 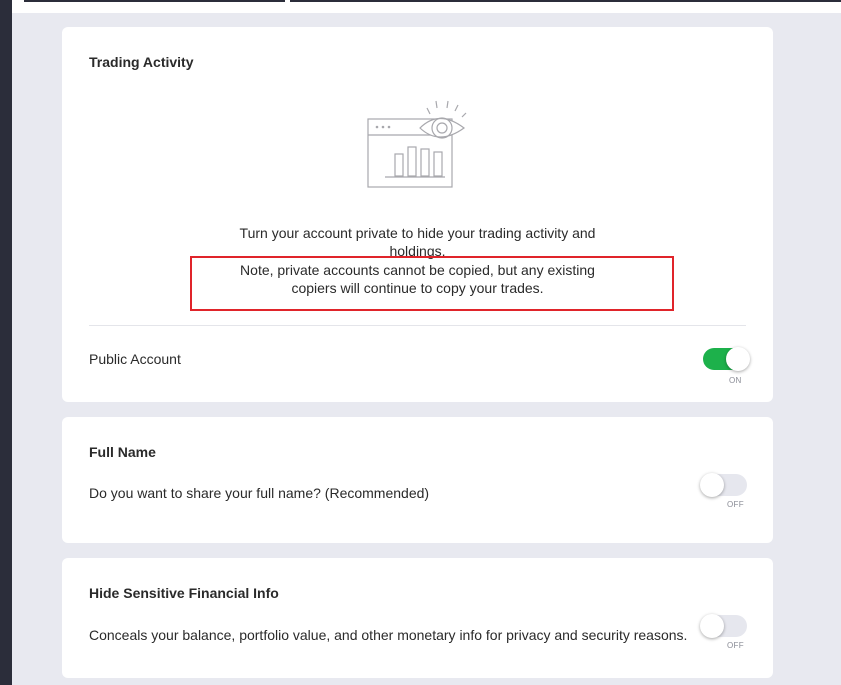 What do you see at coordinates (135, 359) in the screenshot?
I see `public-account-label: Public Account` at bounding box center [135, 359].